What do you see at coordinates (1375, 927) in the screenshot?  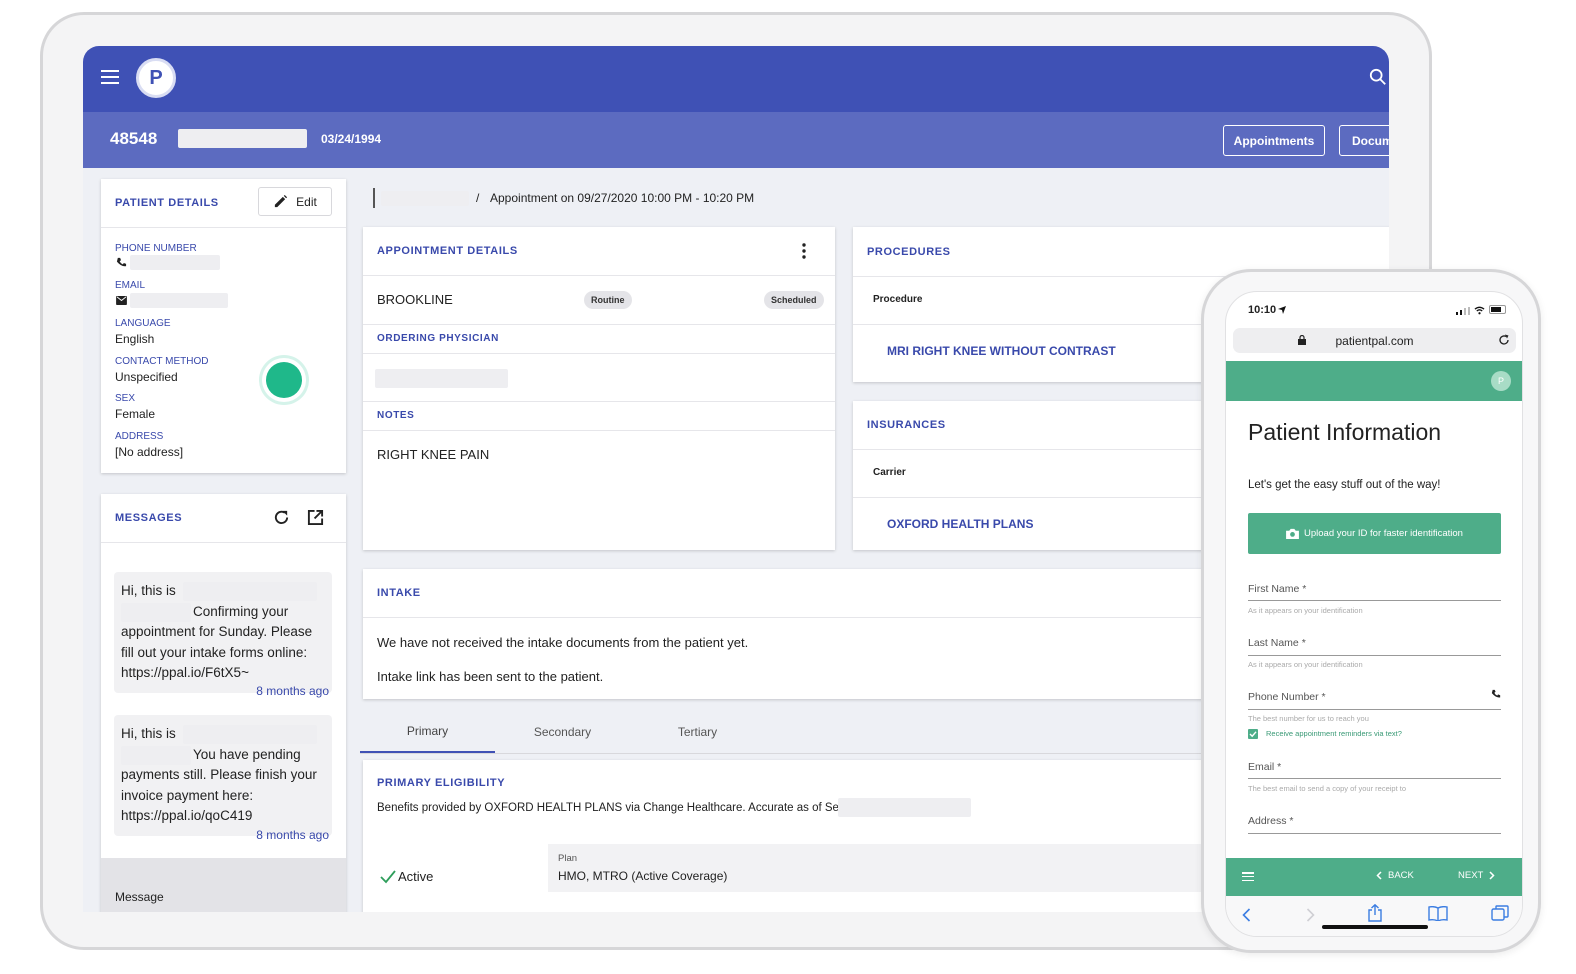 I see `home-indicator` at bounding box center [1375, 927].